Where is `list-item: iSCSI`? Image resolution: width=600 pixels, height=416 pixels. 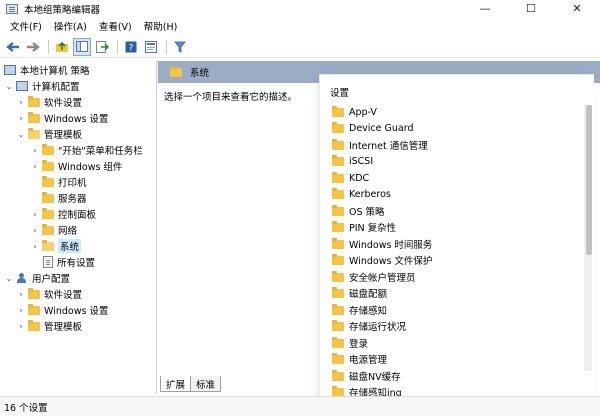 list-item: iSCSI is located at coordinates (351, 161).